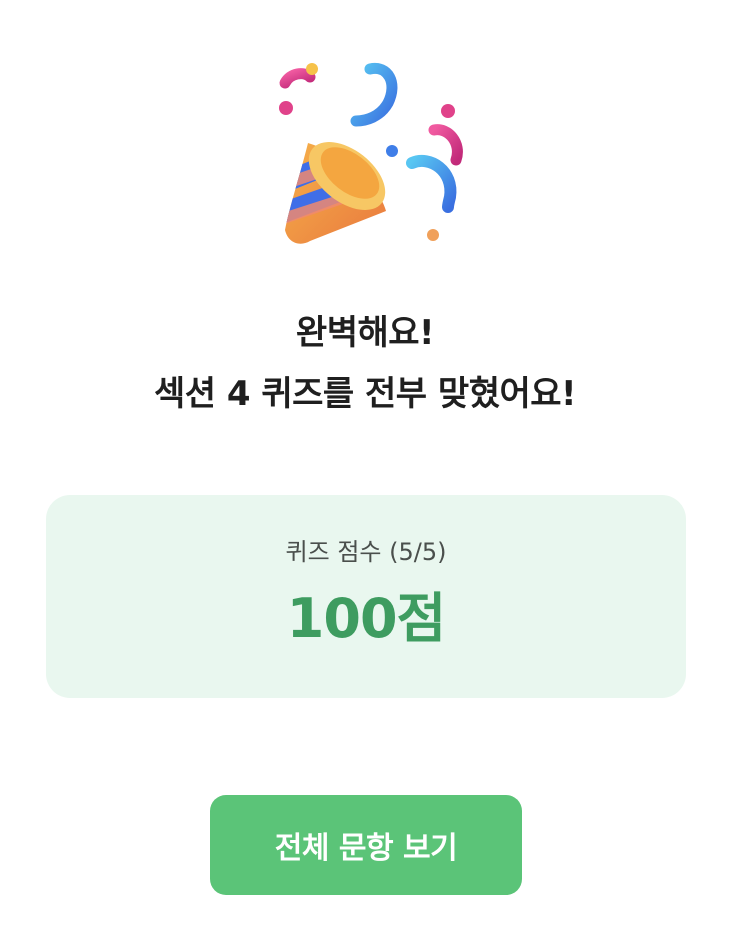 The width and height of the screenshot is (730, 940). I want to click on view-all-questions-button: 전체 문항 보기, so click(366, 845).